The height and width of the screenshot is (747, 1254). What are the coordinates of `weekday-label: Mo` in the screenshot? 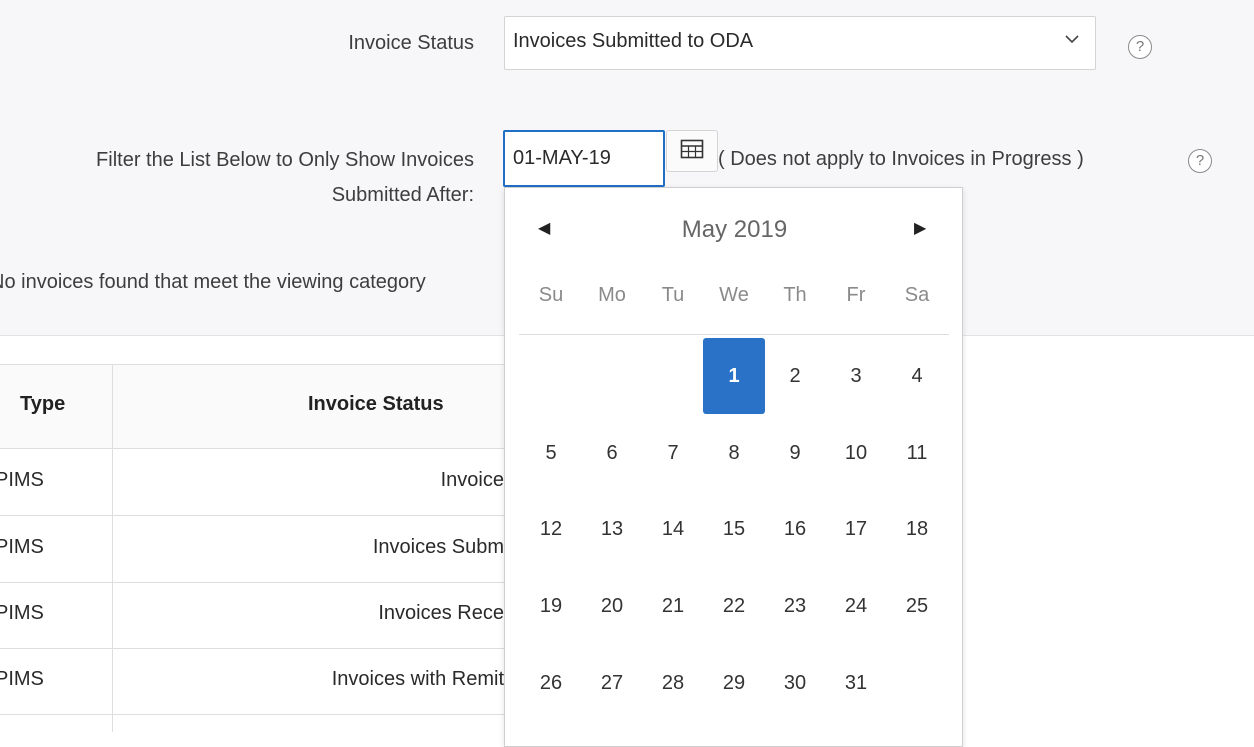 It's located at (612, 295).